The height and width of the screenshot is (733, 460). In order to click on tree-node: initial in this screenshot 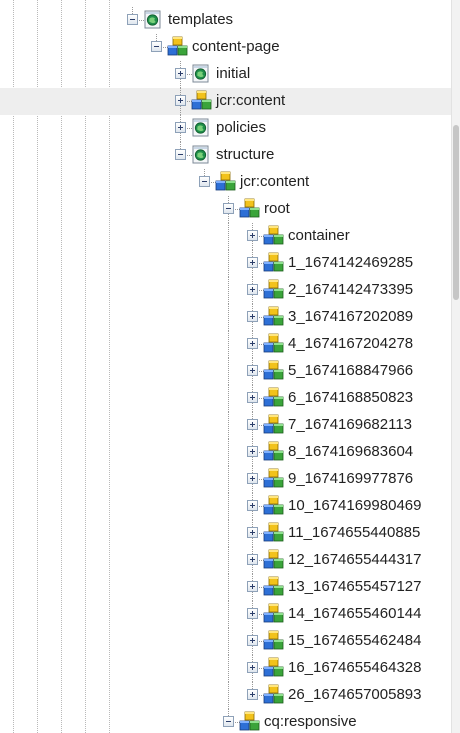, I will do `click(226, 74)`.